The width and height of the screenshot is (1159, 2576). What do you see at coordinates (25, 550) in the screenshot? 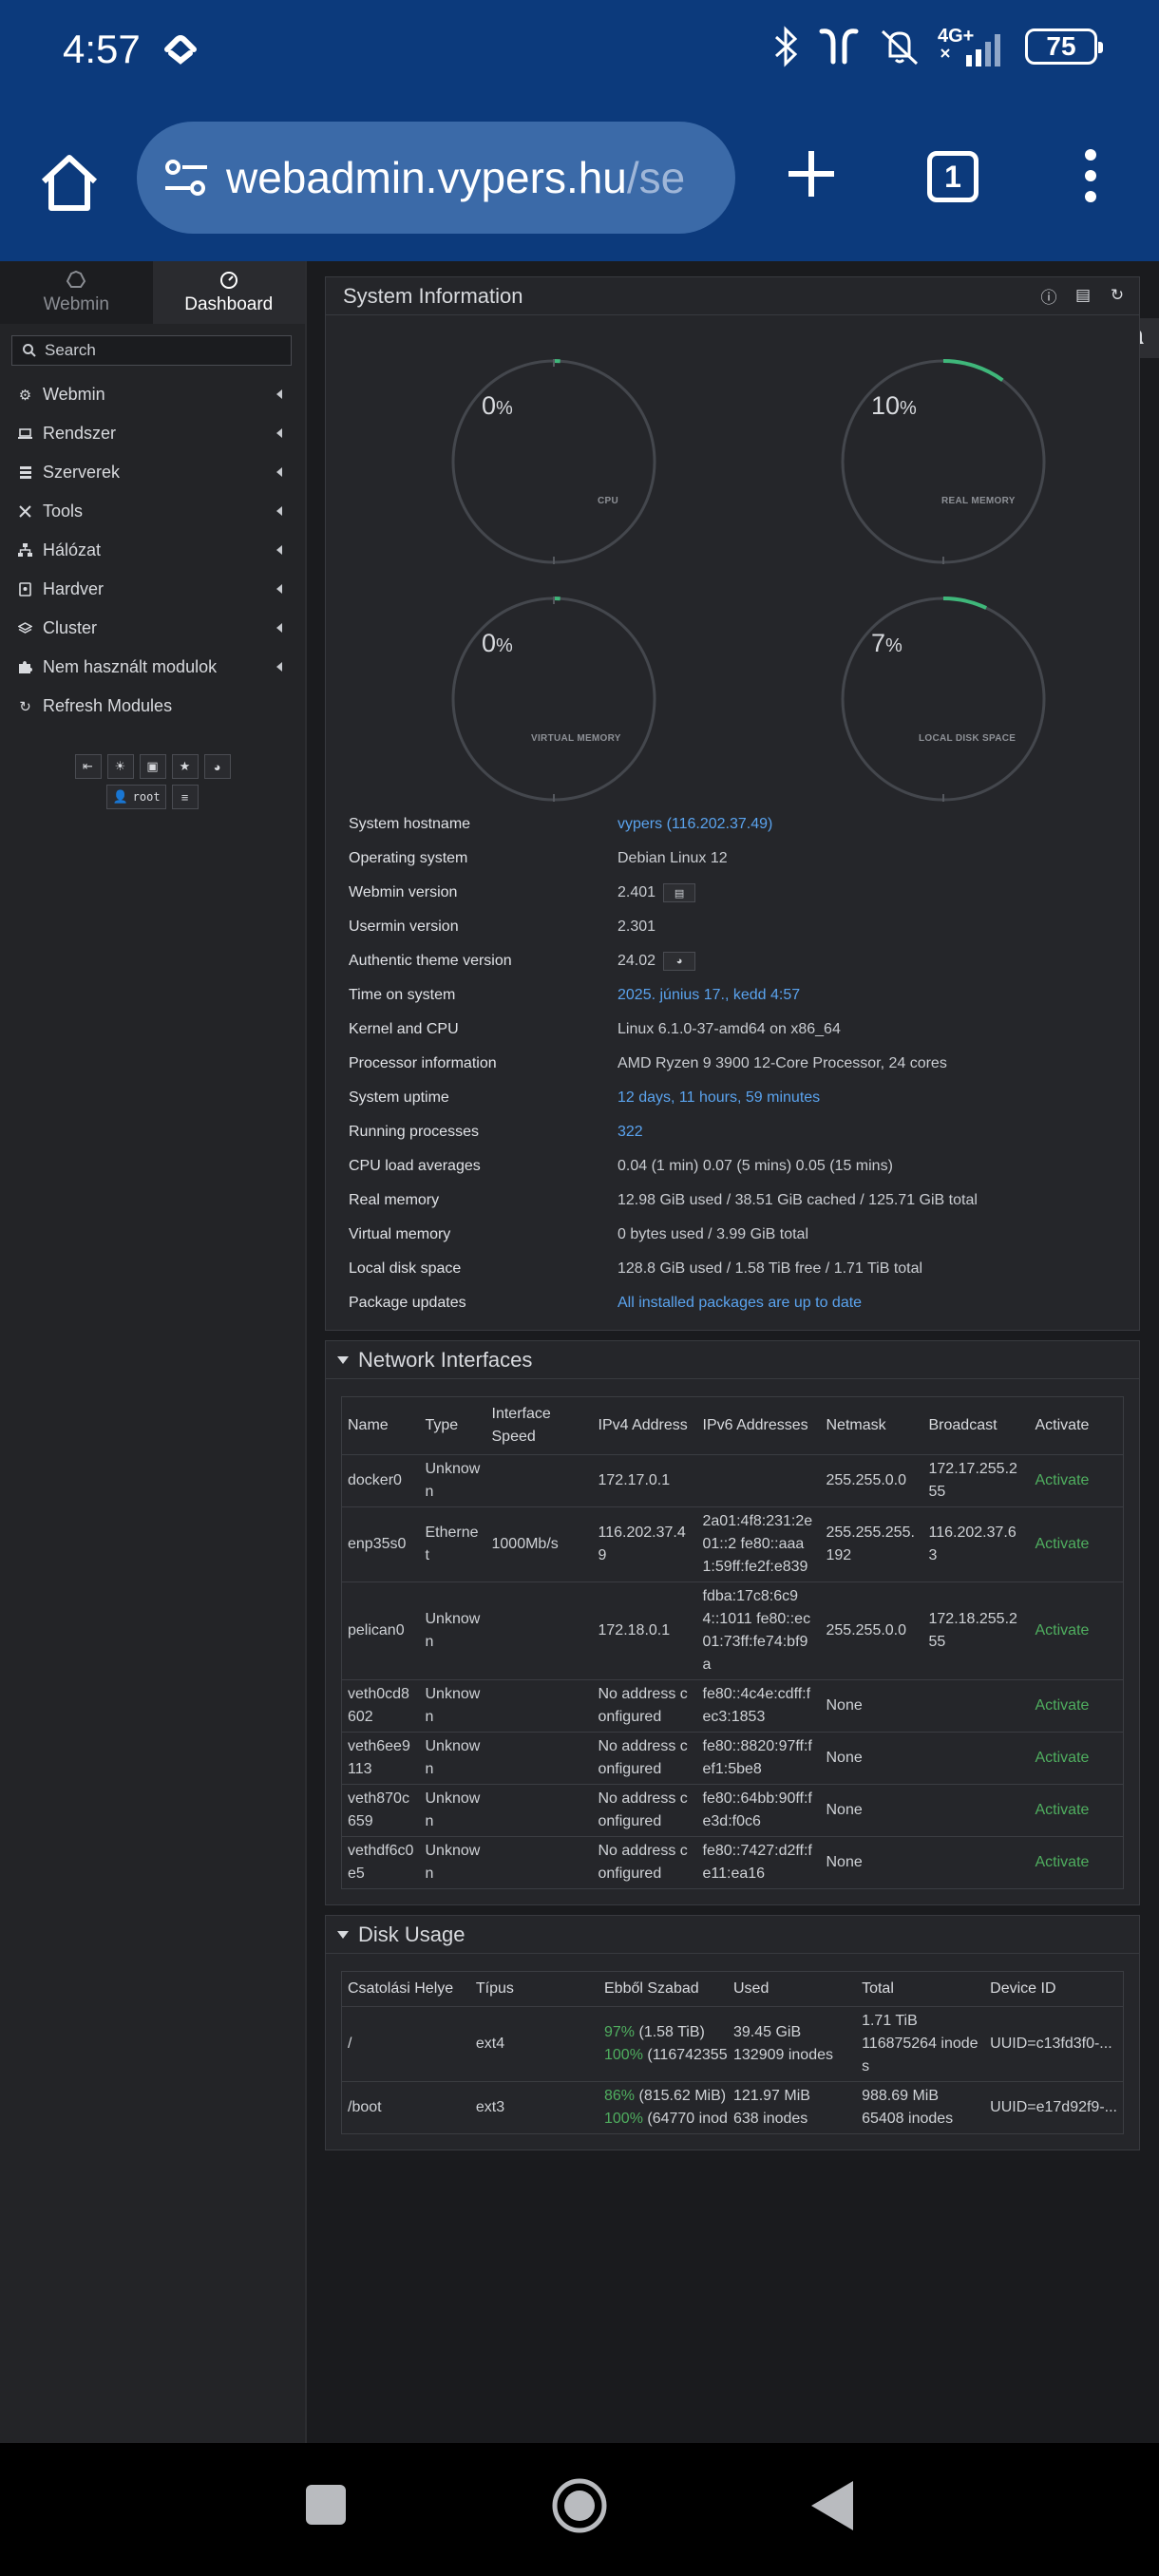
I see `network-icon` at bounding box center [25, 550].